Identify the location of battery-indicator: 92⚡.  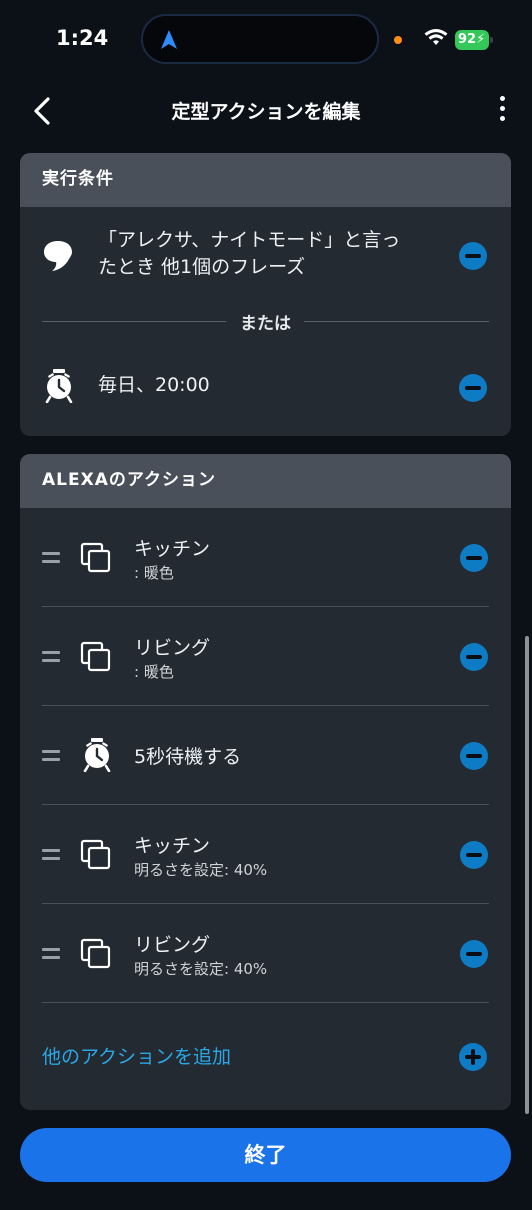
(474, 40).